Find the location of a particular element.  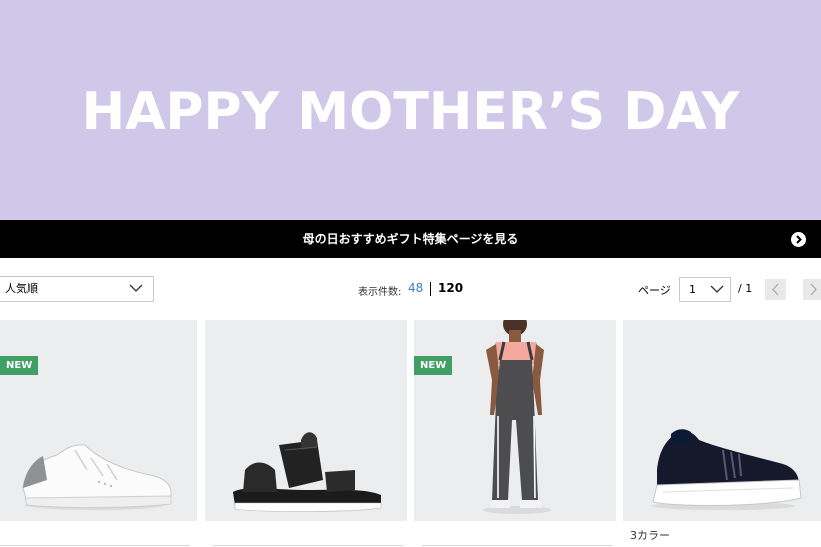

grey-overalls-model-image is located at coordinates (517, 417).